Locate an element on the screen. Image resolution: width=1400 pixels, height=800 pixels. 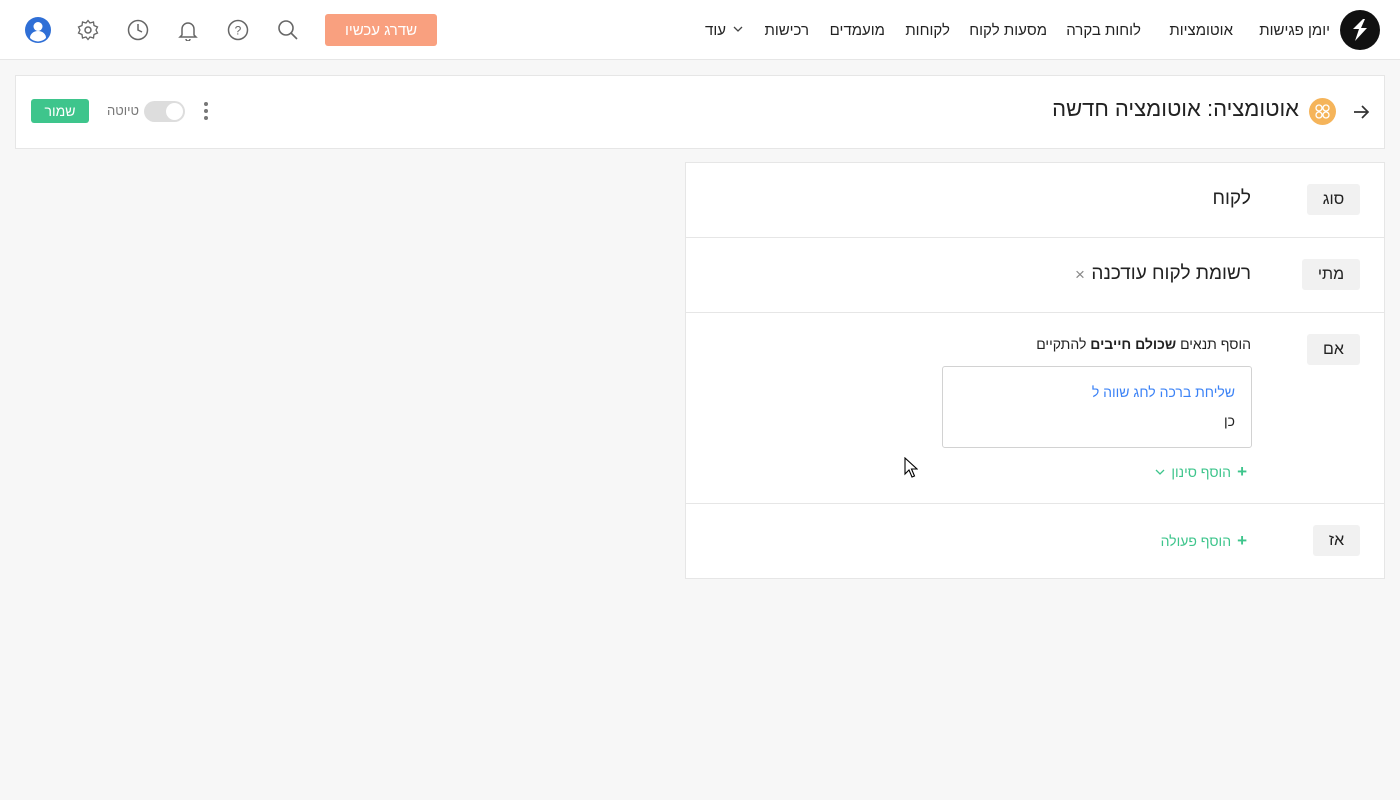
nav-more-label: עוד is located at coordinates (715, 30).